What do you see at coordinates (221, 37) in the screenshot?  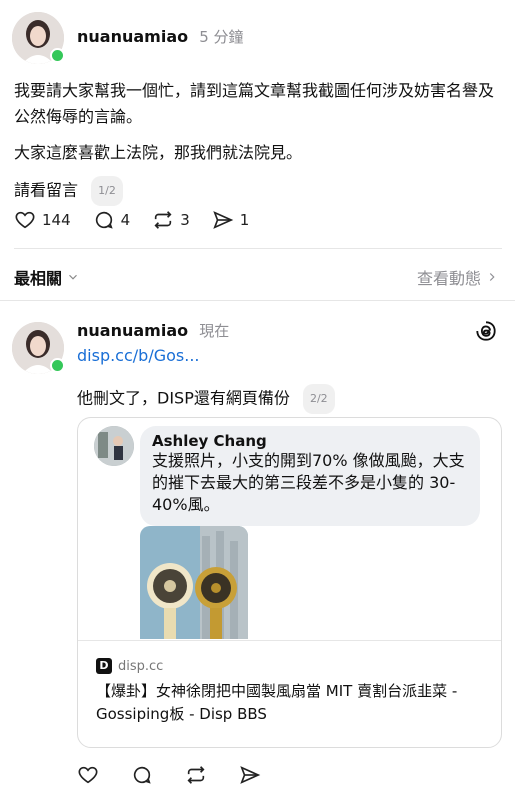 I see `post-time: 5 分鐘` at bounding box center [221, 37].